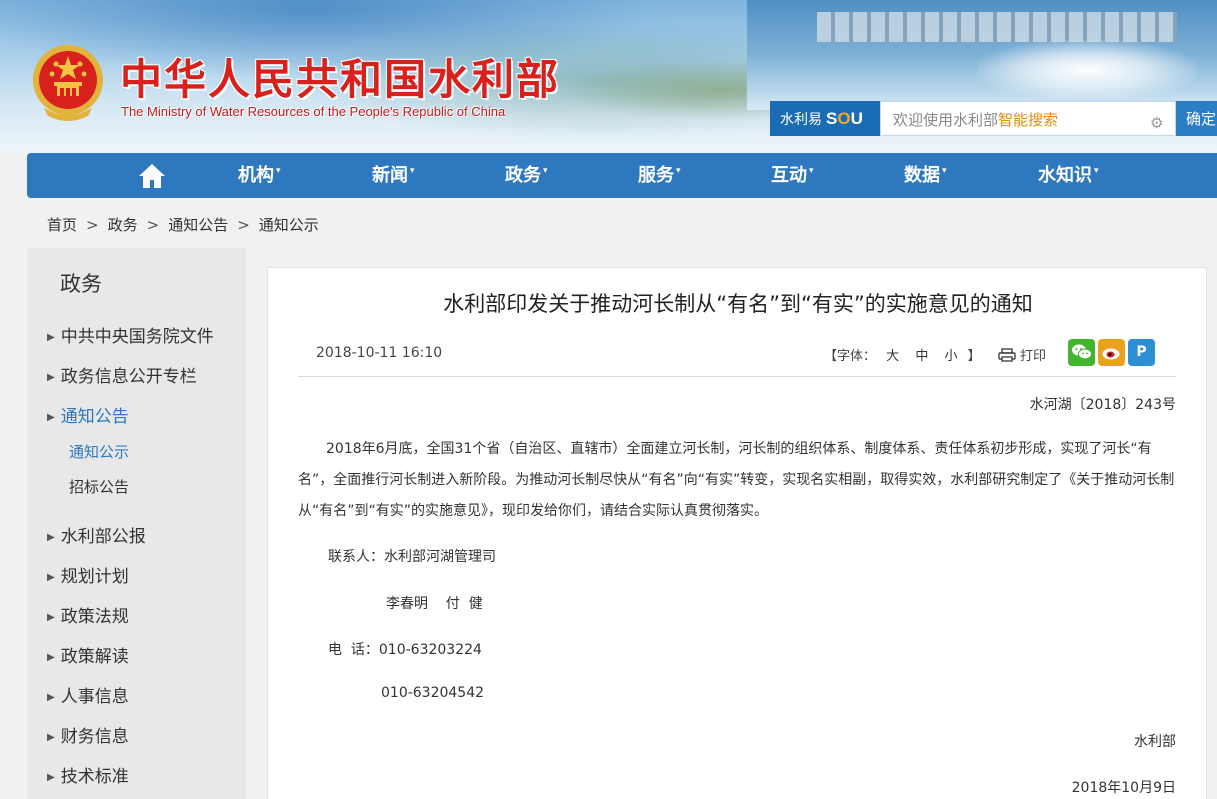 The width and height of the screenshot is (1217, 799). I want to click on sidebar-item-regulations: ▶ 政策法规, so click(88, 614).